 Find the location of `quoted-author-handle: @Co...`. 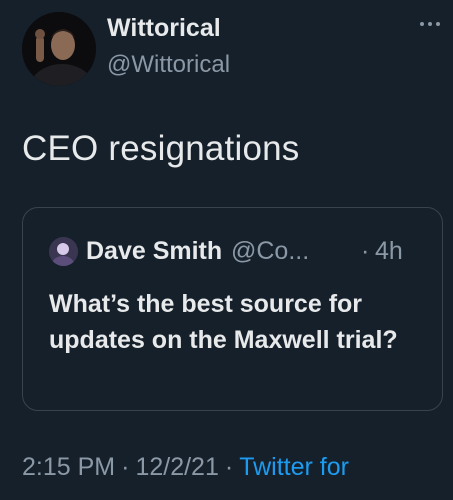

quoted-author-handle: @Co... is located at coordinates (270, 251).